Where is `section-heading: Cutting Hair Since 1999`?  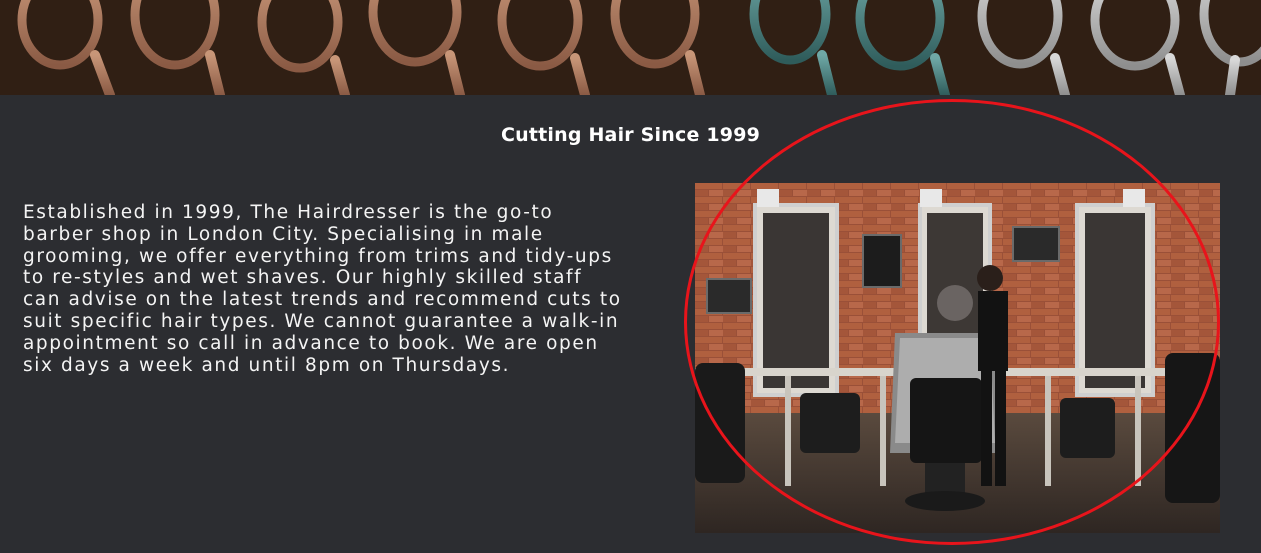 section-heading: Cutting Hair Since 1999 is located at coordinates (630, 135).